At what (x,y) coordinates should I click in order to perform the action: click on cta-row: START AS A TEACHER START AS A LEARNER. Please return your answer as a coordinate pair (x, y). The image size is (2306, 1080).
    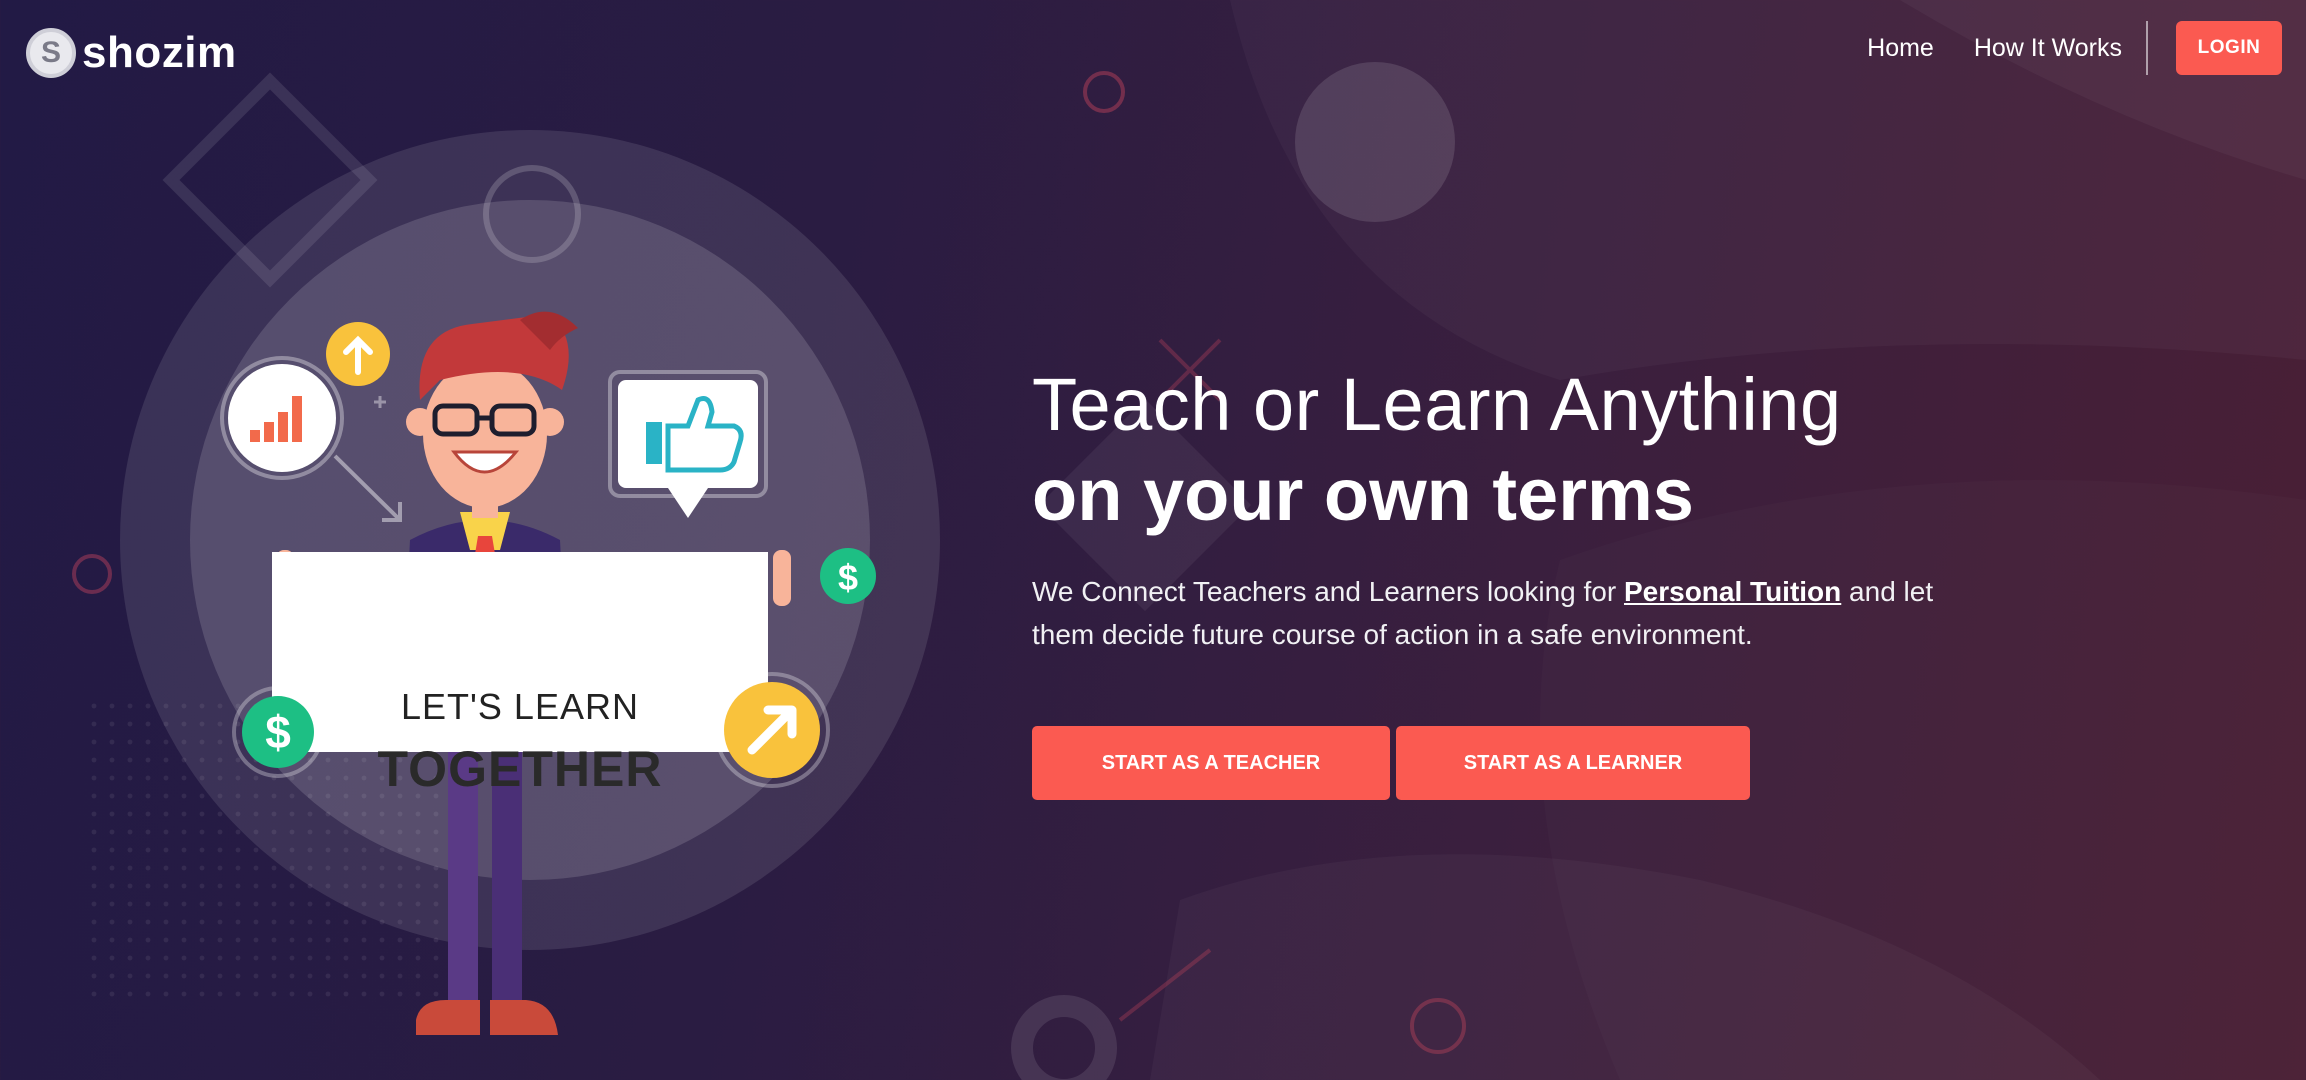
    Looking at the image, I should click on (1532, 763).